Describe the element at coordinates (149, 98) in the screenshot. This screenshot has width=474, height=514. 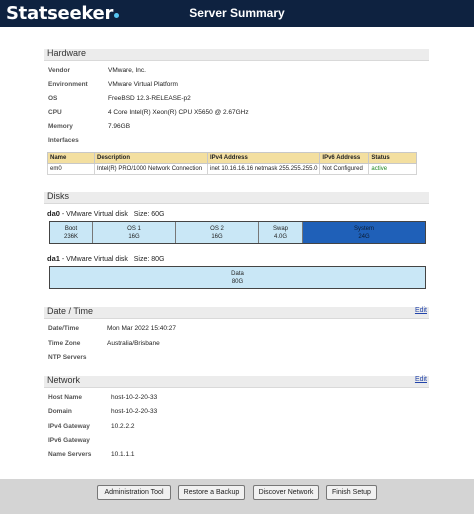
I see `os-value: FreeBSD 12.3-RELEASE-p2` at that location.